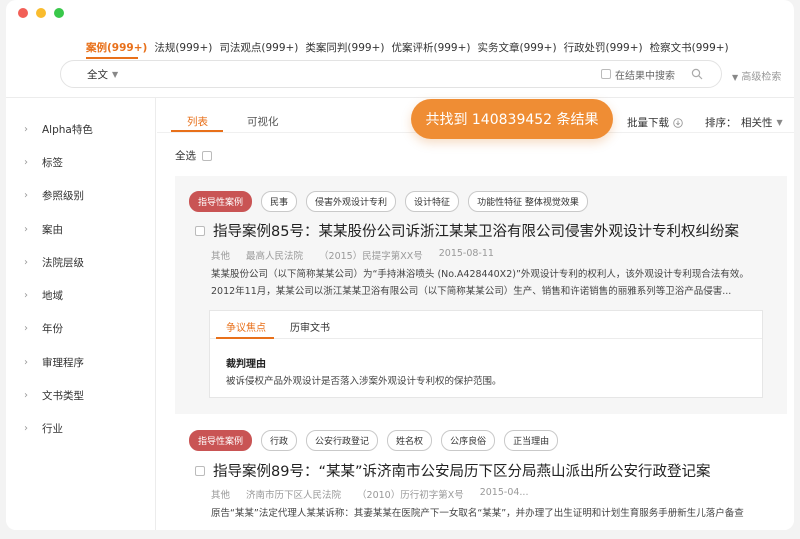 The height and width of the screenshot is (539, 800). What do you see at coordinates (761, 77) in the screenshot?
I see `advanced-search-label: 高级检索` at bounding box center [761, 77].